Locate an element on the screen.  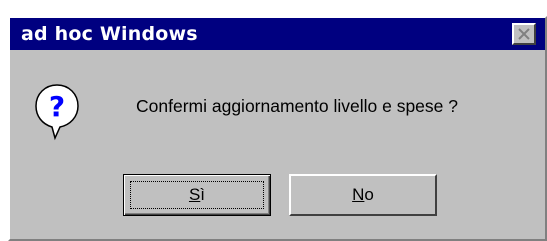
close-button is located at coordinates (524, 34).